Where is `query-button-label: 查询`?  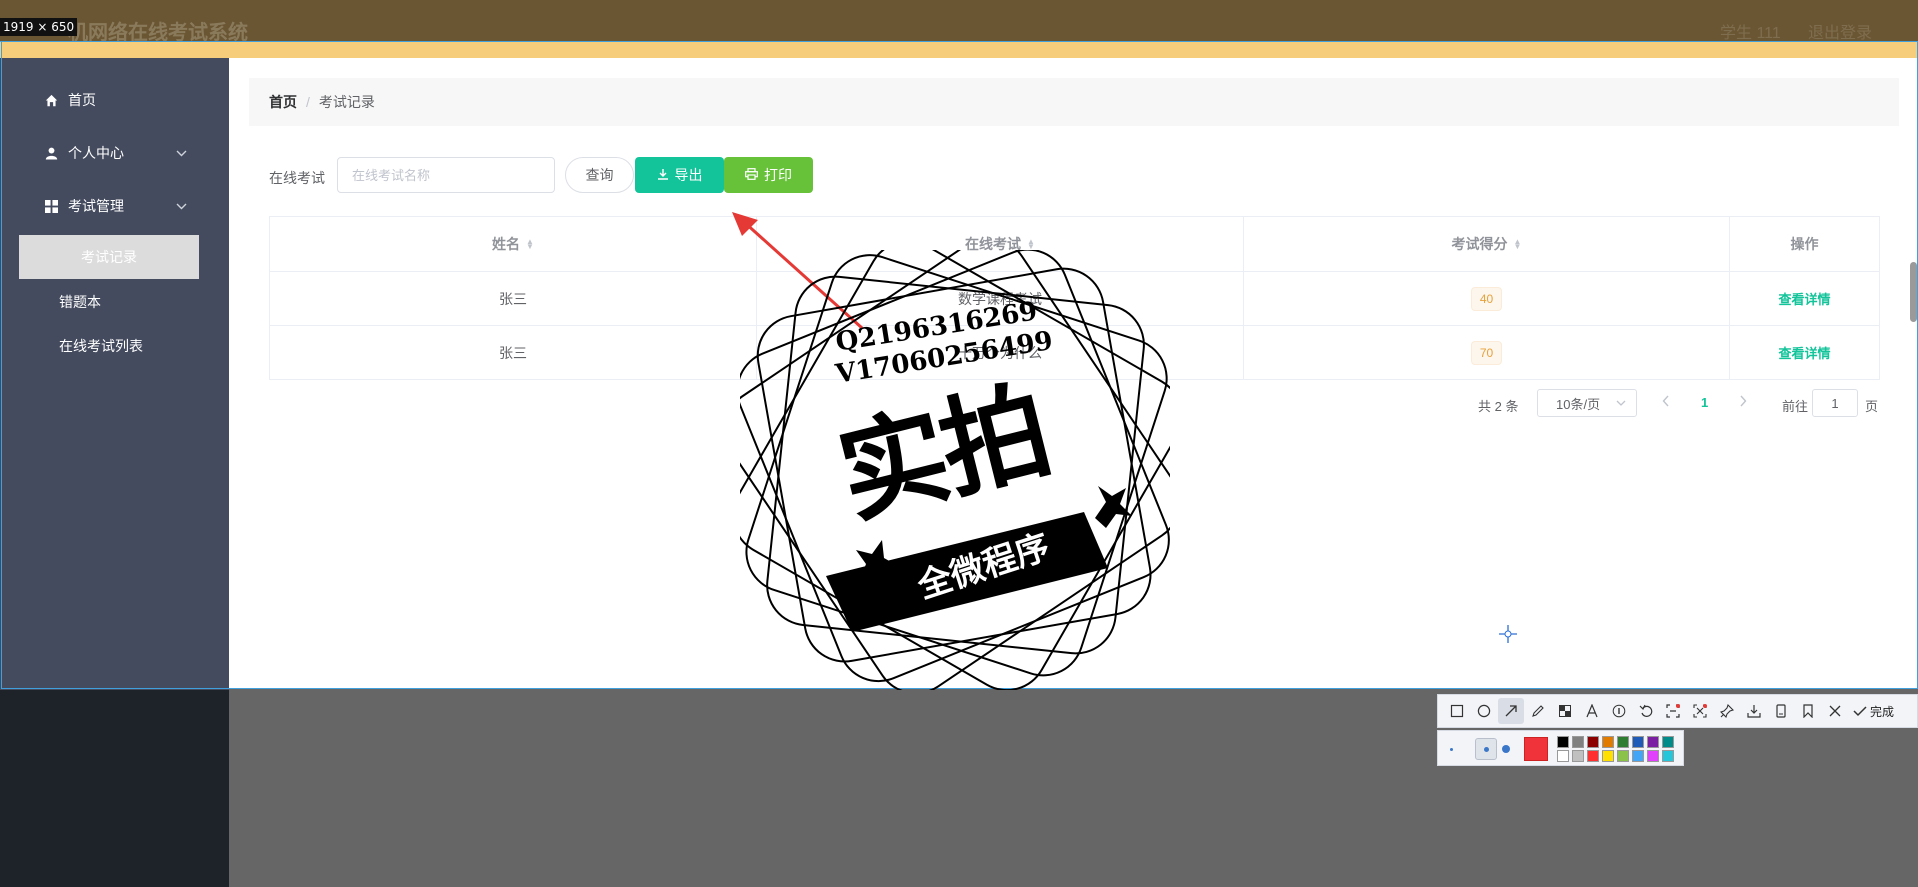
query-button-label: 查询 is located at coordinates (599, 175).